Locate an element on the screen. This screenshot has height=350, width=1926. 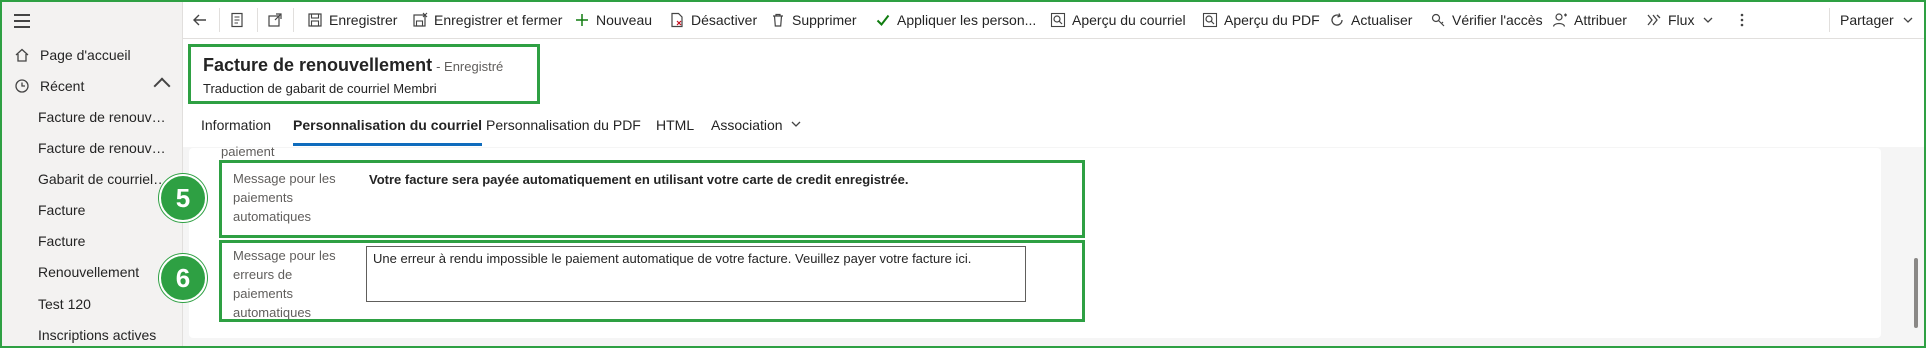
callout-badge-6: 6 is located at coordinates (183, 278).